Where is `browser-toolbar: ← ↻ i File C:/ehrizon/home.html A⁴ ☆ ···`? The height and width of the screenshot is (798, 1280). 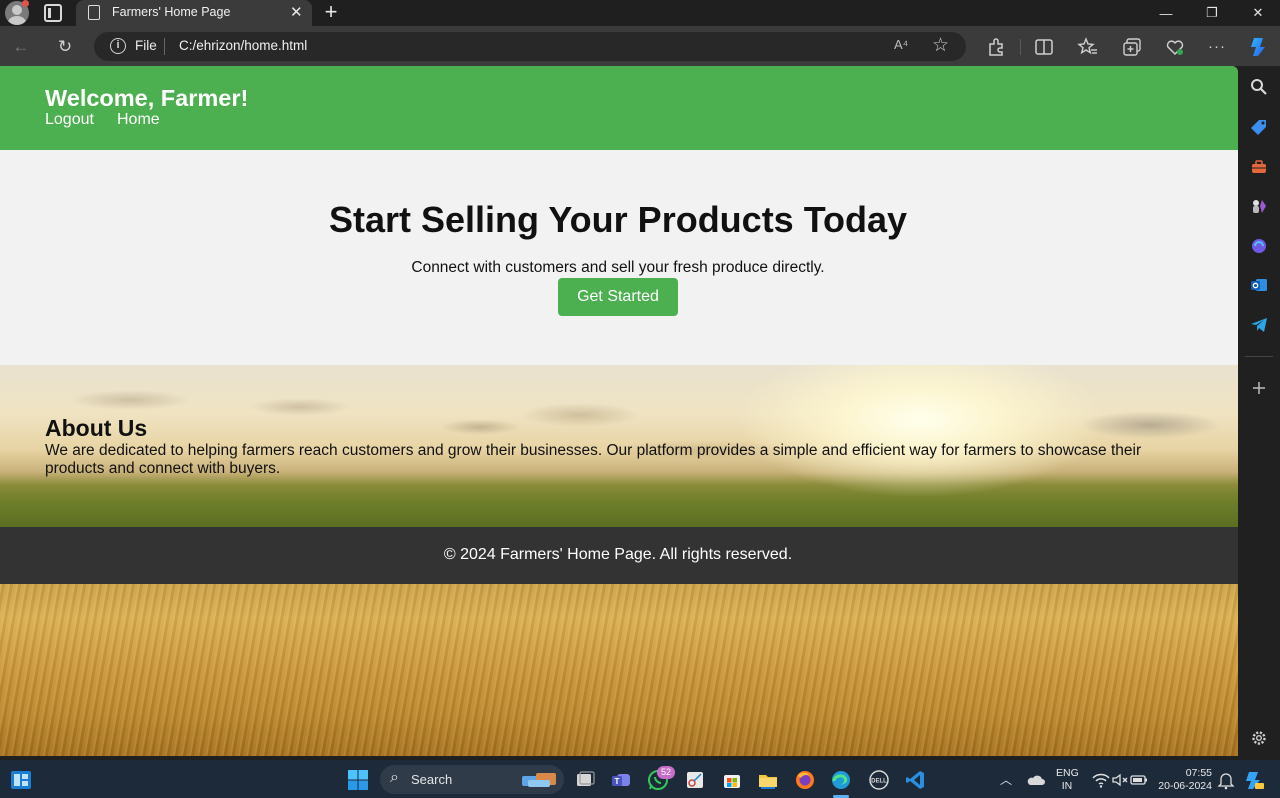 browser-toolbar: ← ↻ i File C:/ehrizon/home.html A⁴ ☆ ··· is located at coordinates (640, 46).